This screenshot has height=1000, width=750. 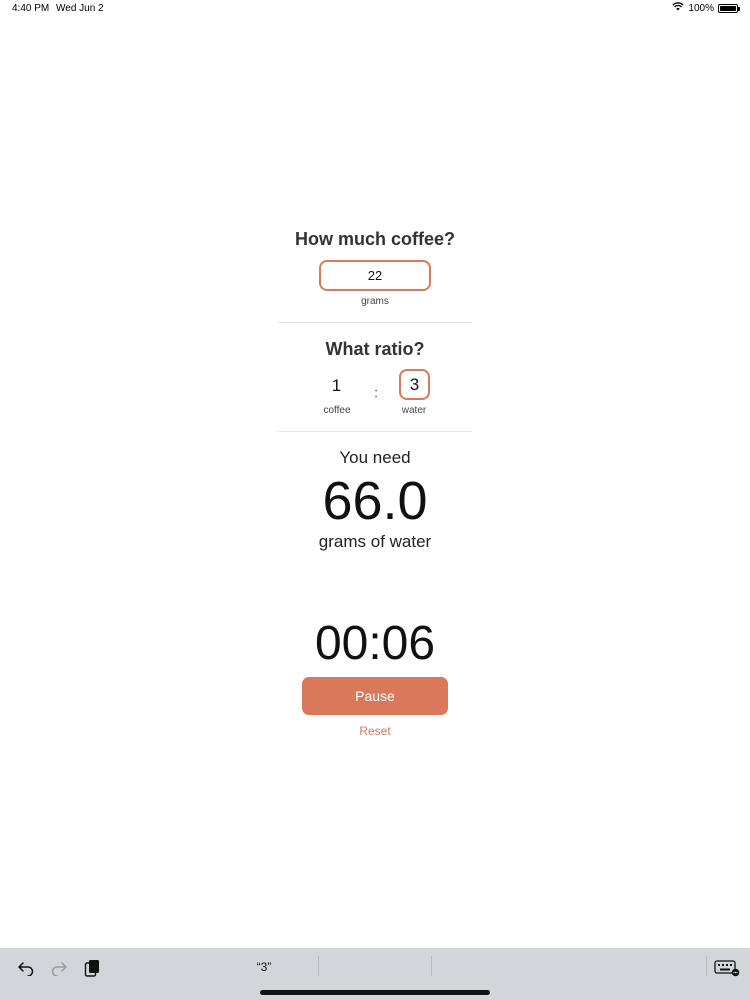 What do you see at coordinates (414, 384) in the screenshot?
I see `ratio-water-input` at bounding box center [414, 384].